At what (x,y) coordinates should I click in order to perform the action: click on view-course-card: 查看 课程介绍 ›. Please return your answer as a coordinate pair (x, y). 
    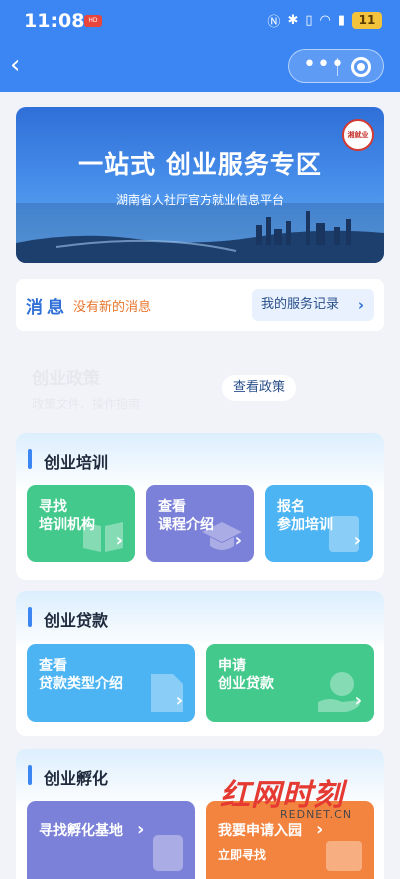
    Looking at the image, I should click on (200, 523).